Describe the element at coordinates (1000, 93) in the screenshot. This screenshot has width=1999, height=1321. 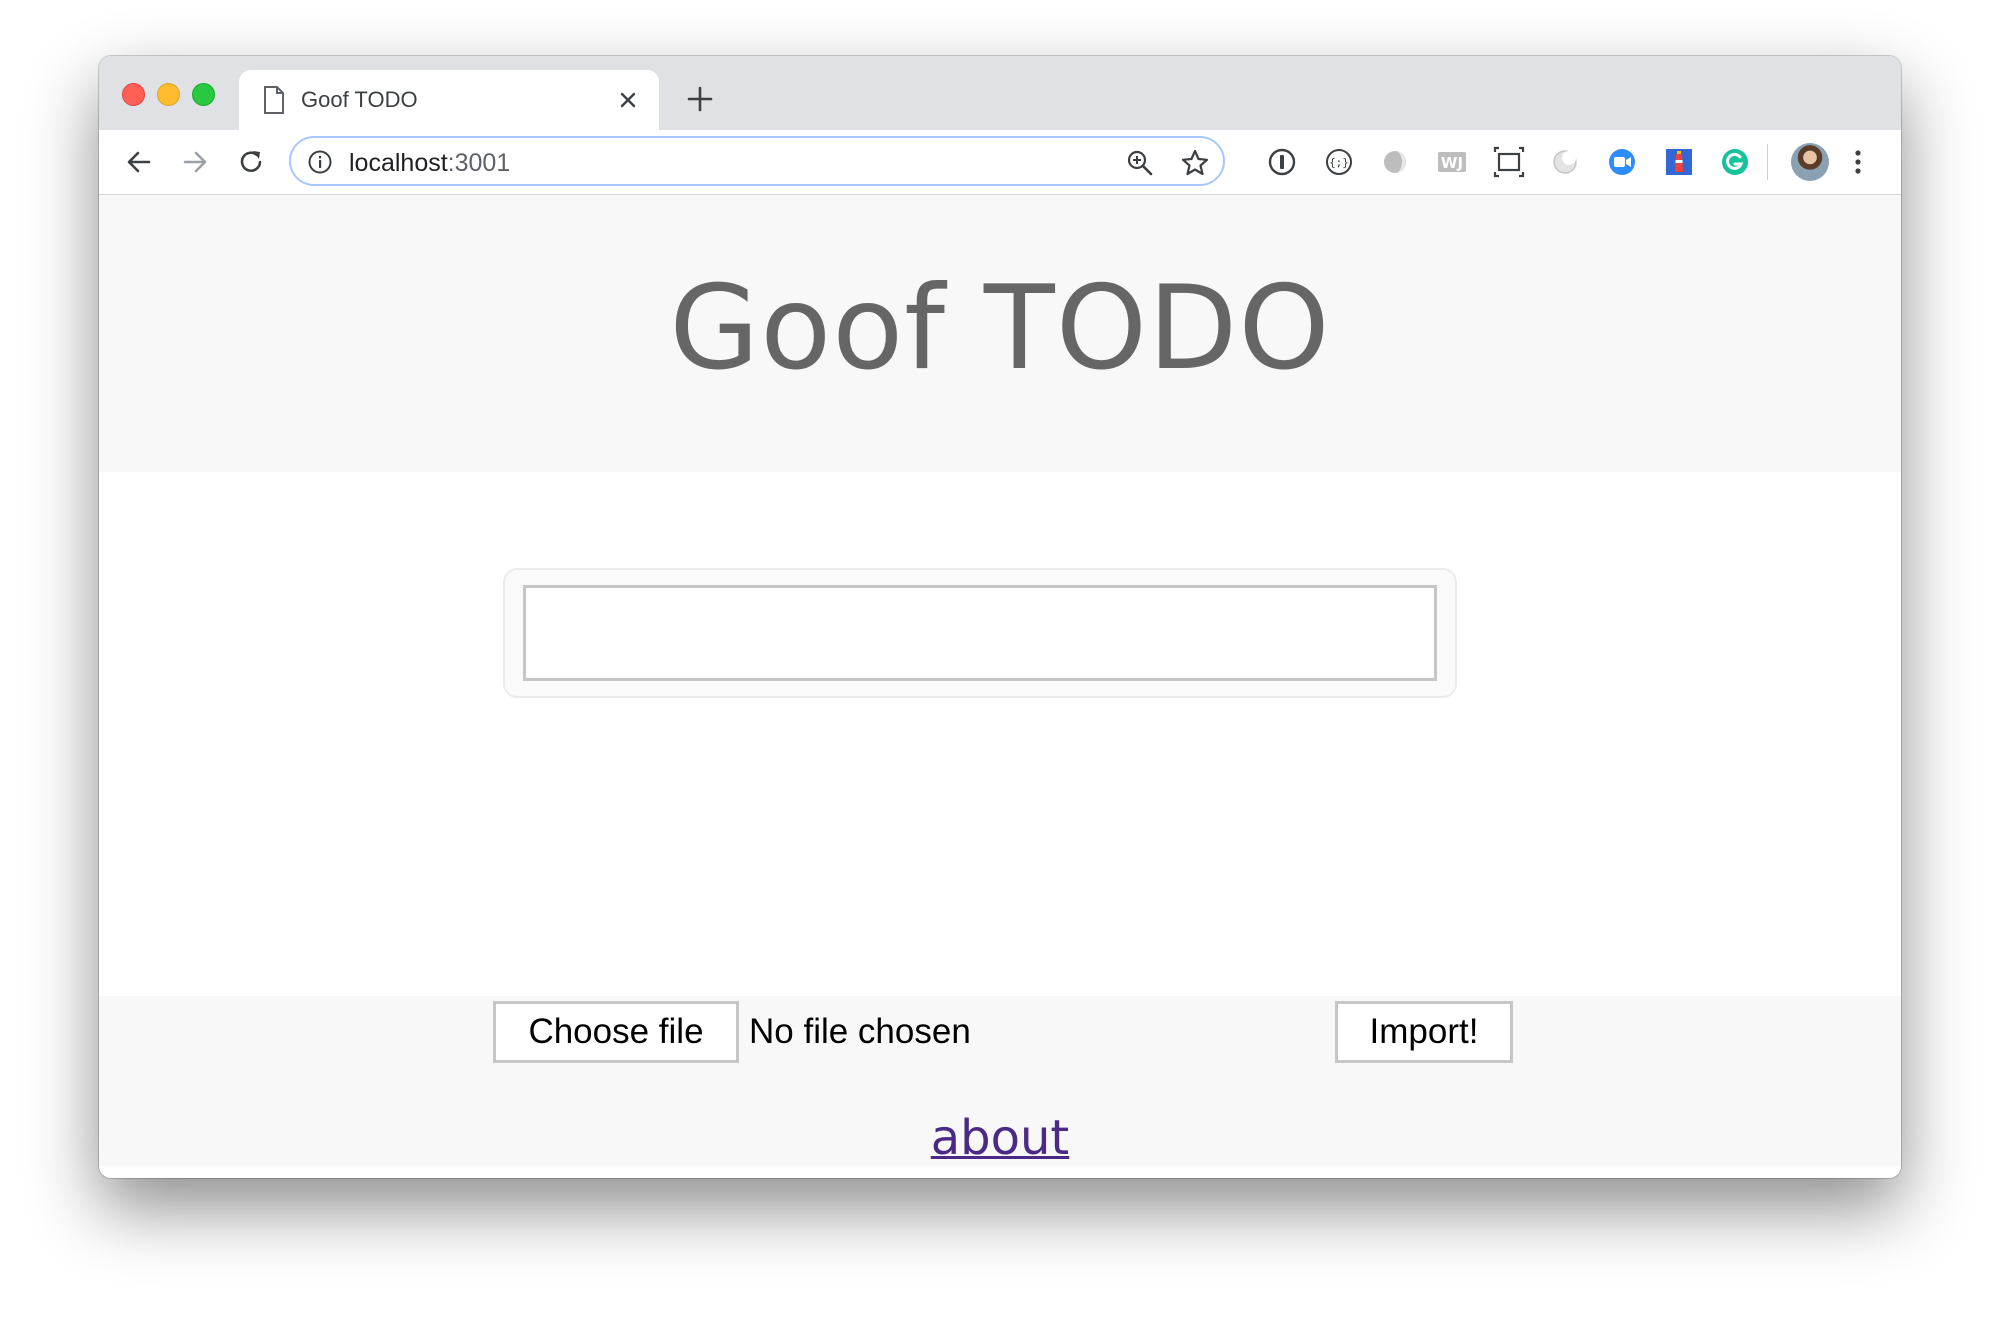
I see `tab-strip: Goof TODO` at that location.